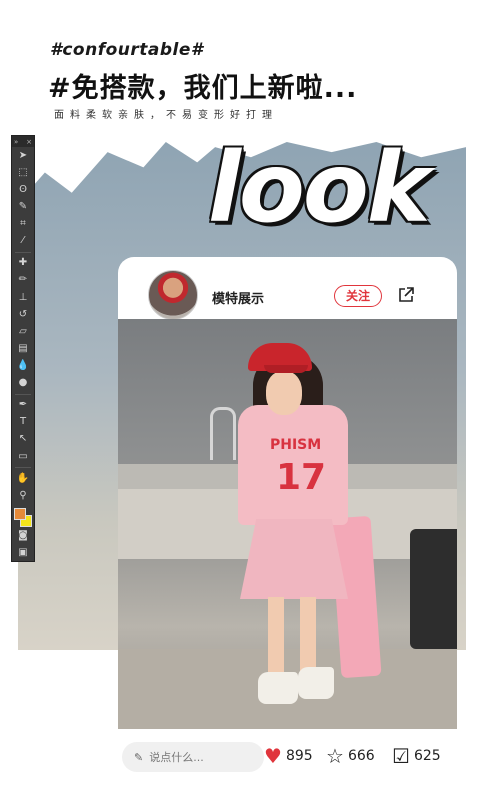  I want to click on pen-tool-icon: ✒, so click(23, 405).